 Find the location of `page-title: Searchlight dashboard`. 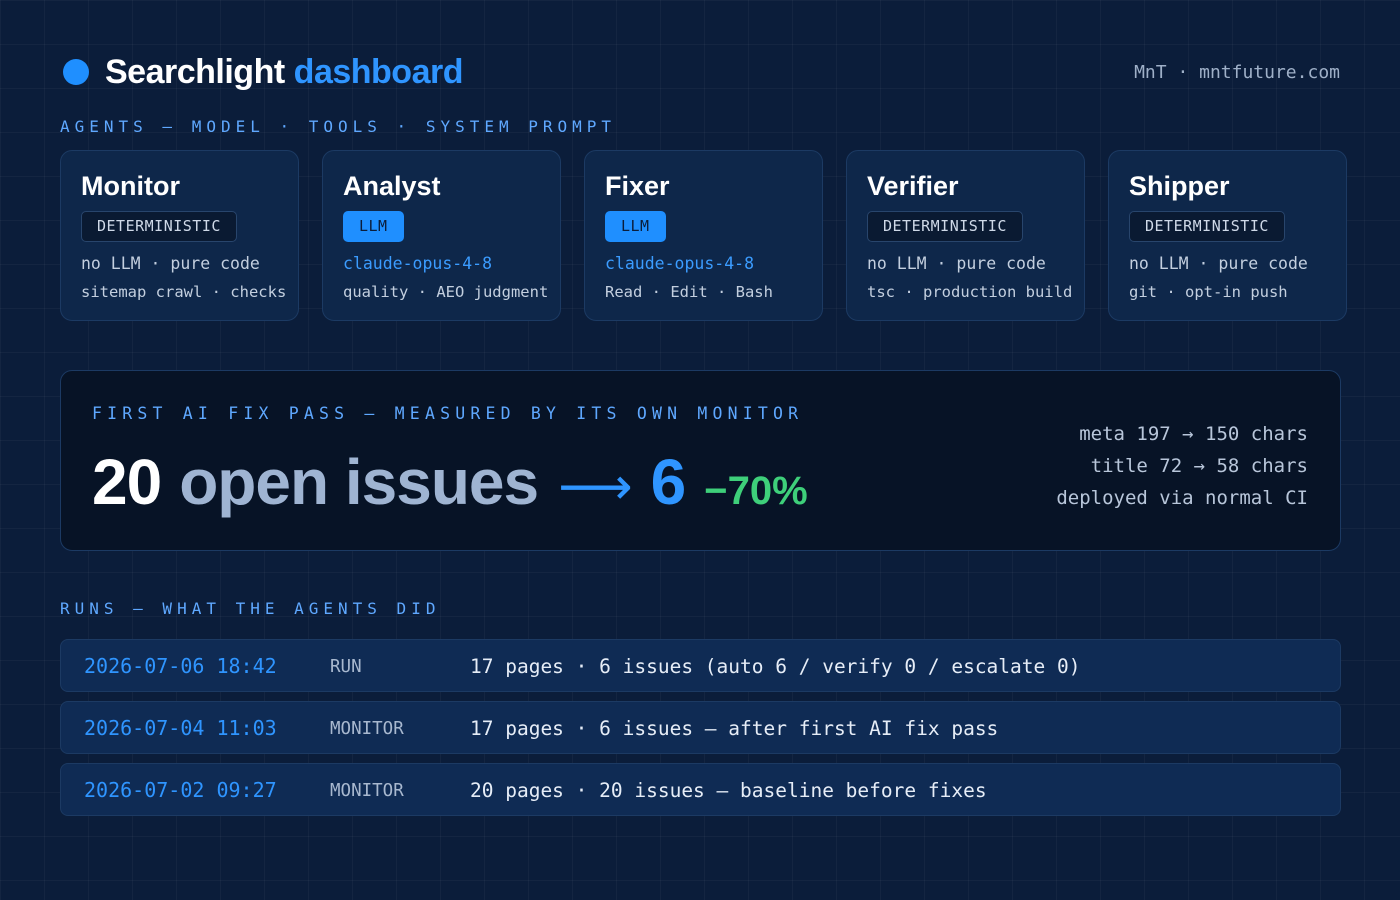

page-title: Searchlight dashboard is located at coordinates (284, 72).